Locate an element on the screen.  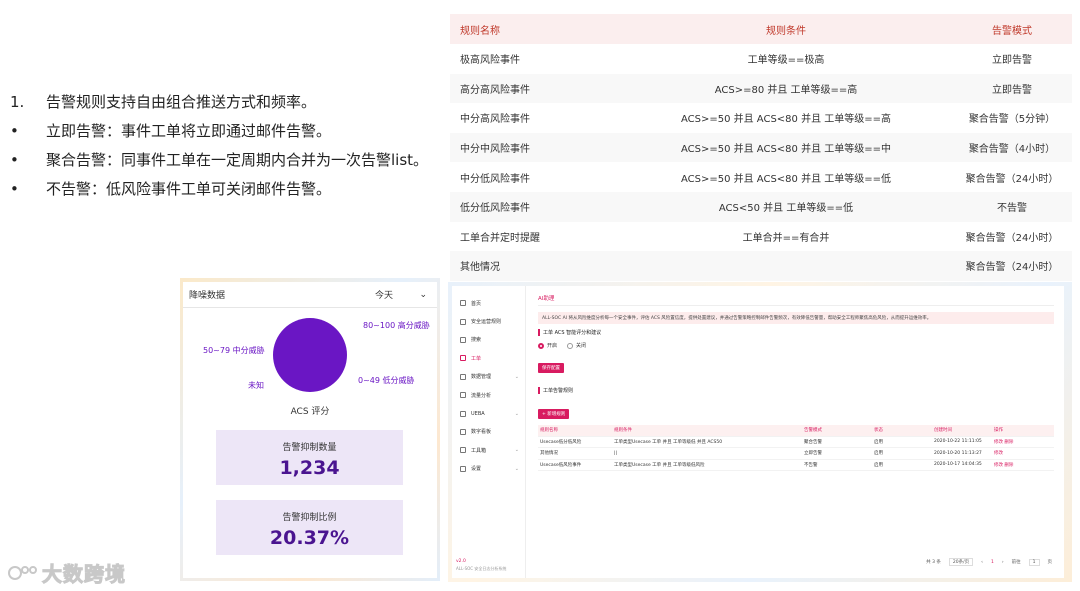
table-row: 极高风险事件 工单等级==极高 立即告警 is located at coordinates (761, 59).